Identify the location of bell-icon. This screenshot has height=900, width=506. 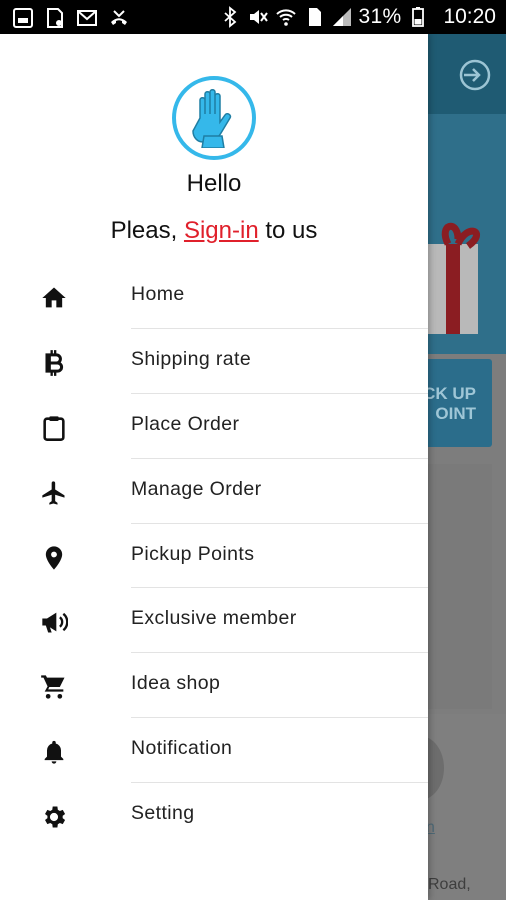
(54, 752).